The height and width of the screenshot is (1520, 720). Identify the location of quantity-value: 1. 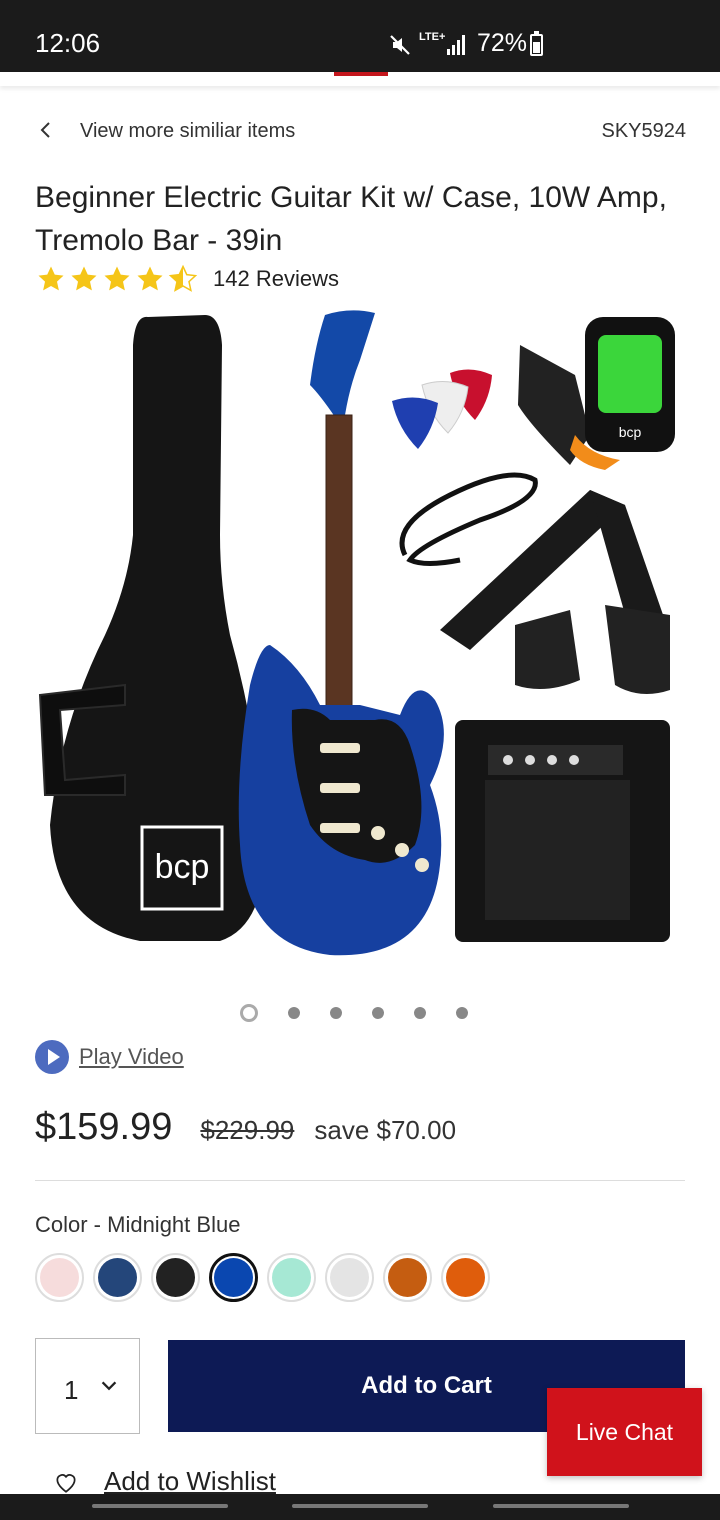
(71, 1390).